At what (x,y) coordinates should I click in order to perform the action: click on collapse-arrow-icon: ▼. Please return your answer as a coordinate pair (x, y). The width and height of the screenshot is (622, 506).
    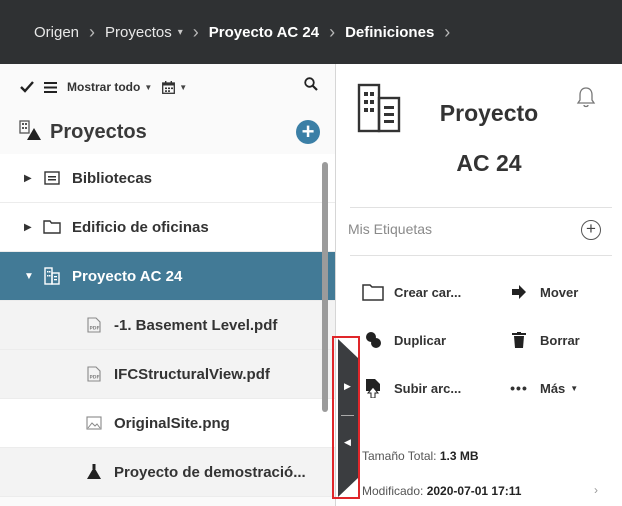
    Looking at the image, I should click on (33, 276).